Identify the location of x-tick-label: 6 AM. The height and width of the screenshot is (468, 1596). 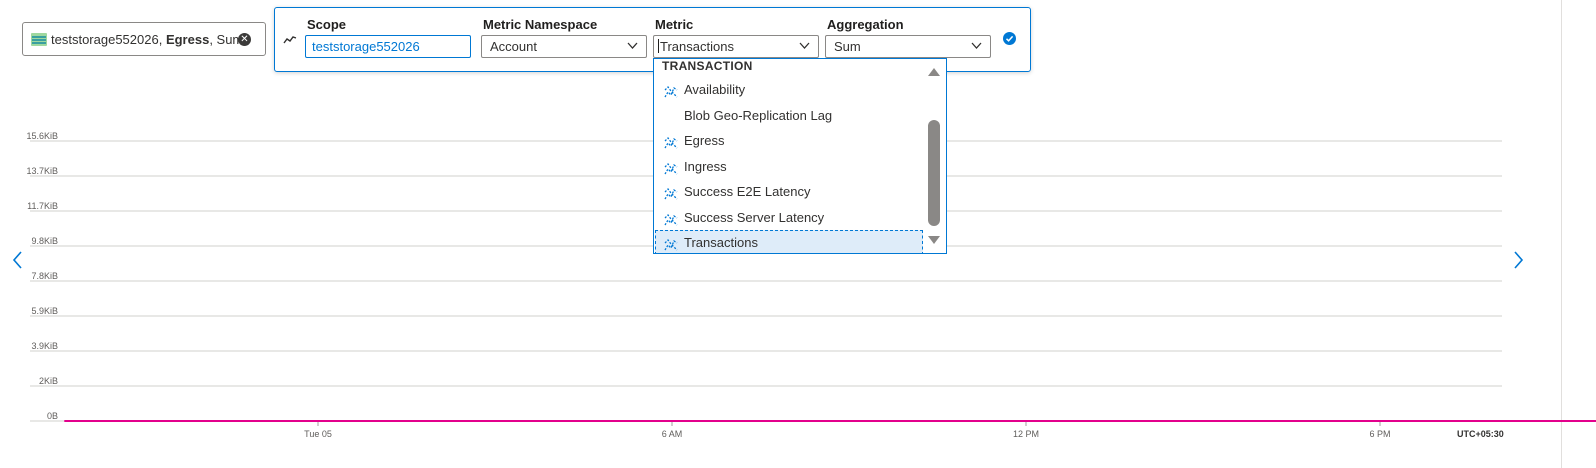
(672, 434).